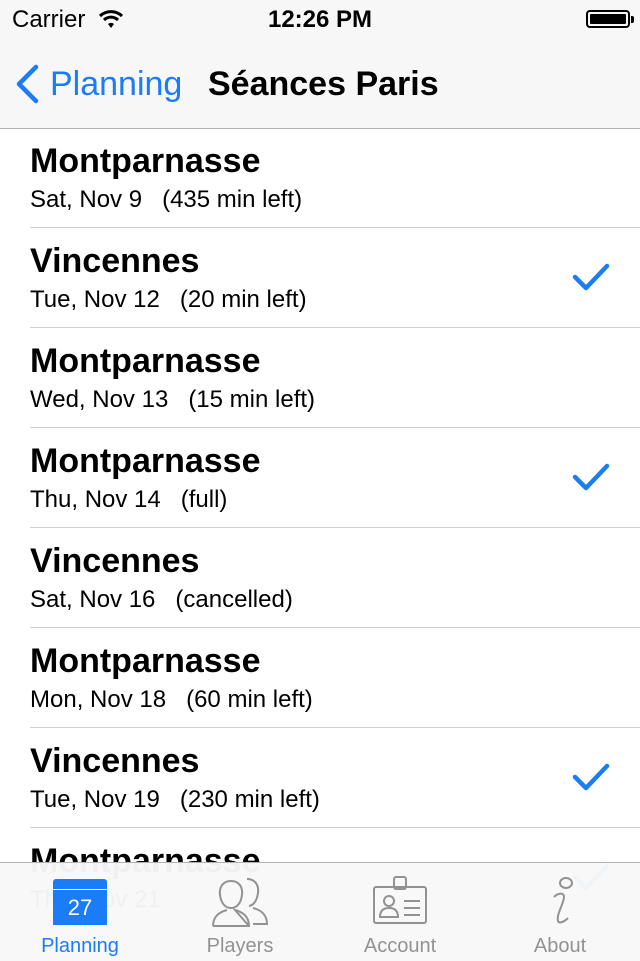  I want to click on status-time: 12:26 PM, so click(320, 19).